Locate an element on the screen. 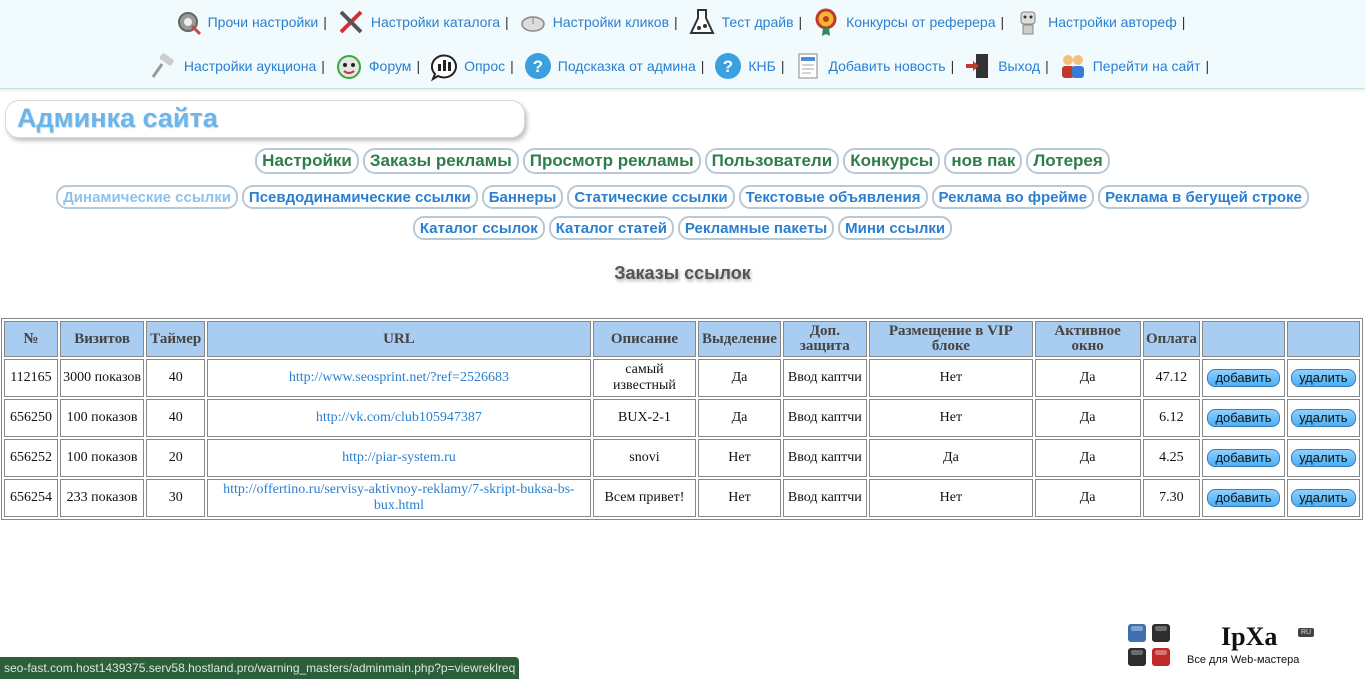 The width and height of the screenshot is (1365, 679). nav-button: Реклама во фрейме is located at coordinates (1013, 197).